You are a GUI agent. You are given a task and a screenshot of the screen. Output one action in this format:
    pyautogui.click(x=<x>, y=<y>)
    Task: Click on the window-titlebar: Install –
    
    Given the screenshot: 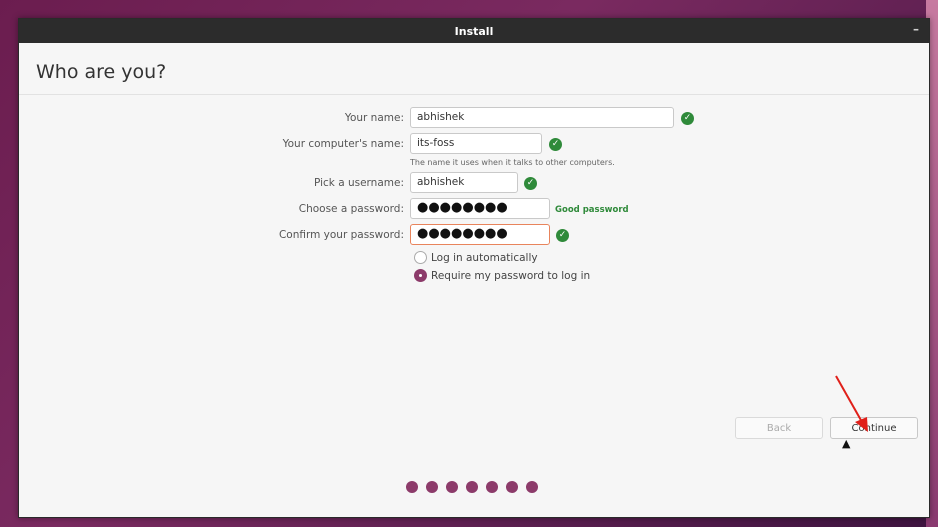 What is the action you would take?
    pyautogui.click(x=474, y=31)
    